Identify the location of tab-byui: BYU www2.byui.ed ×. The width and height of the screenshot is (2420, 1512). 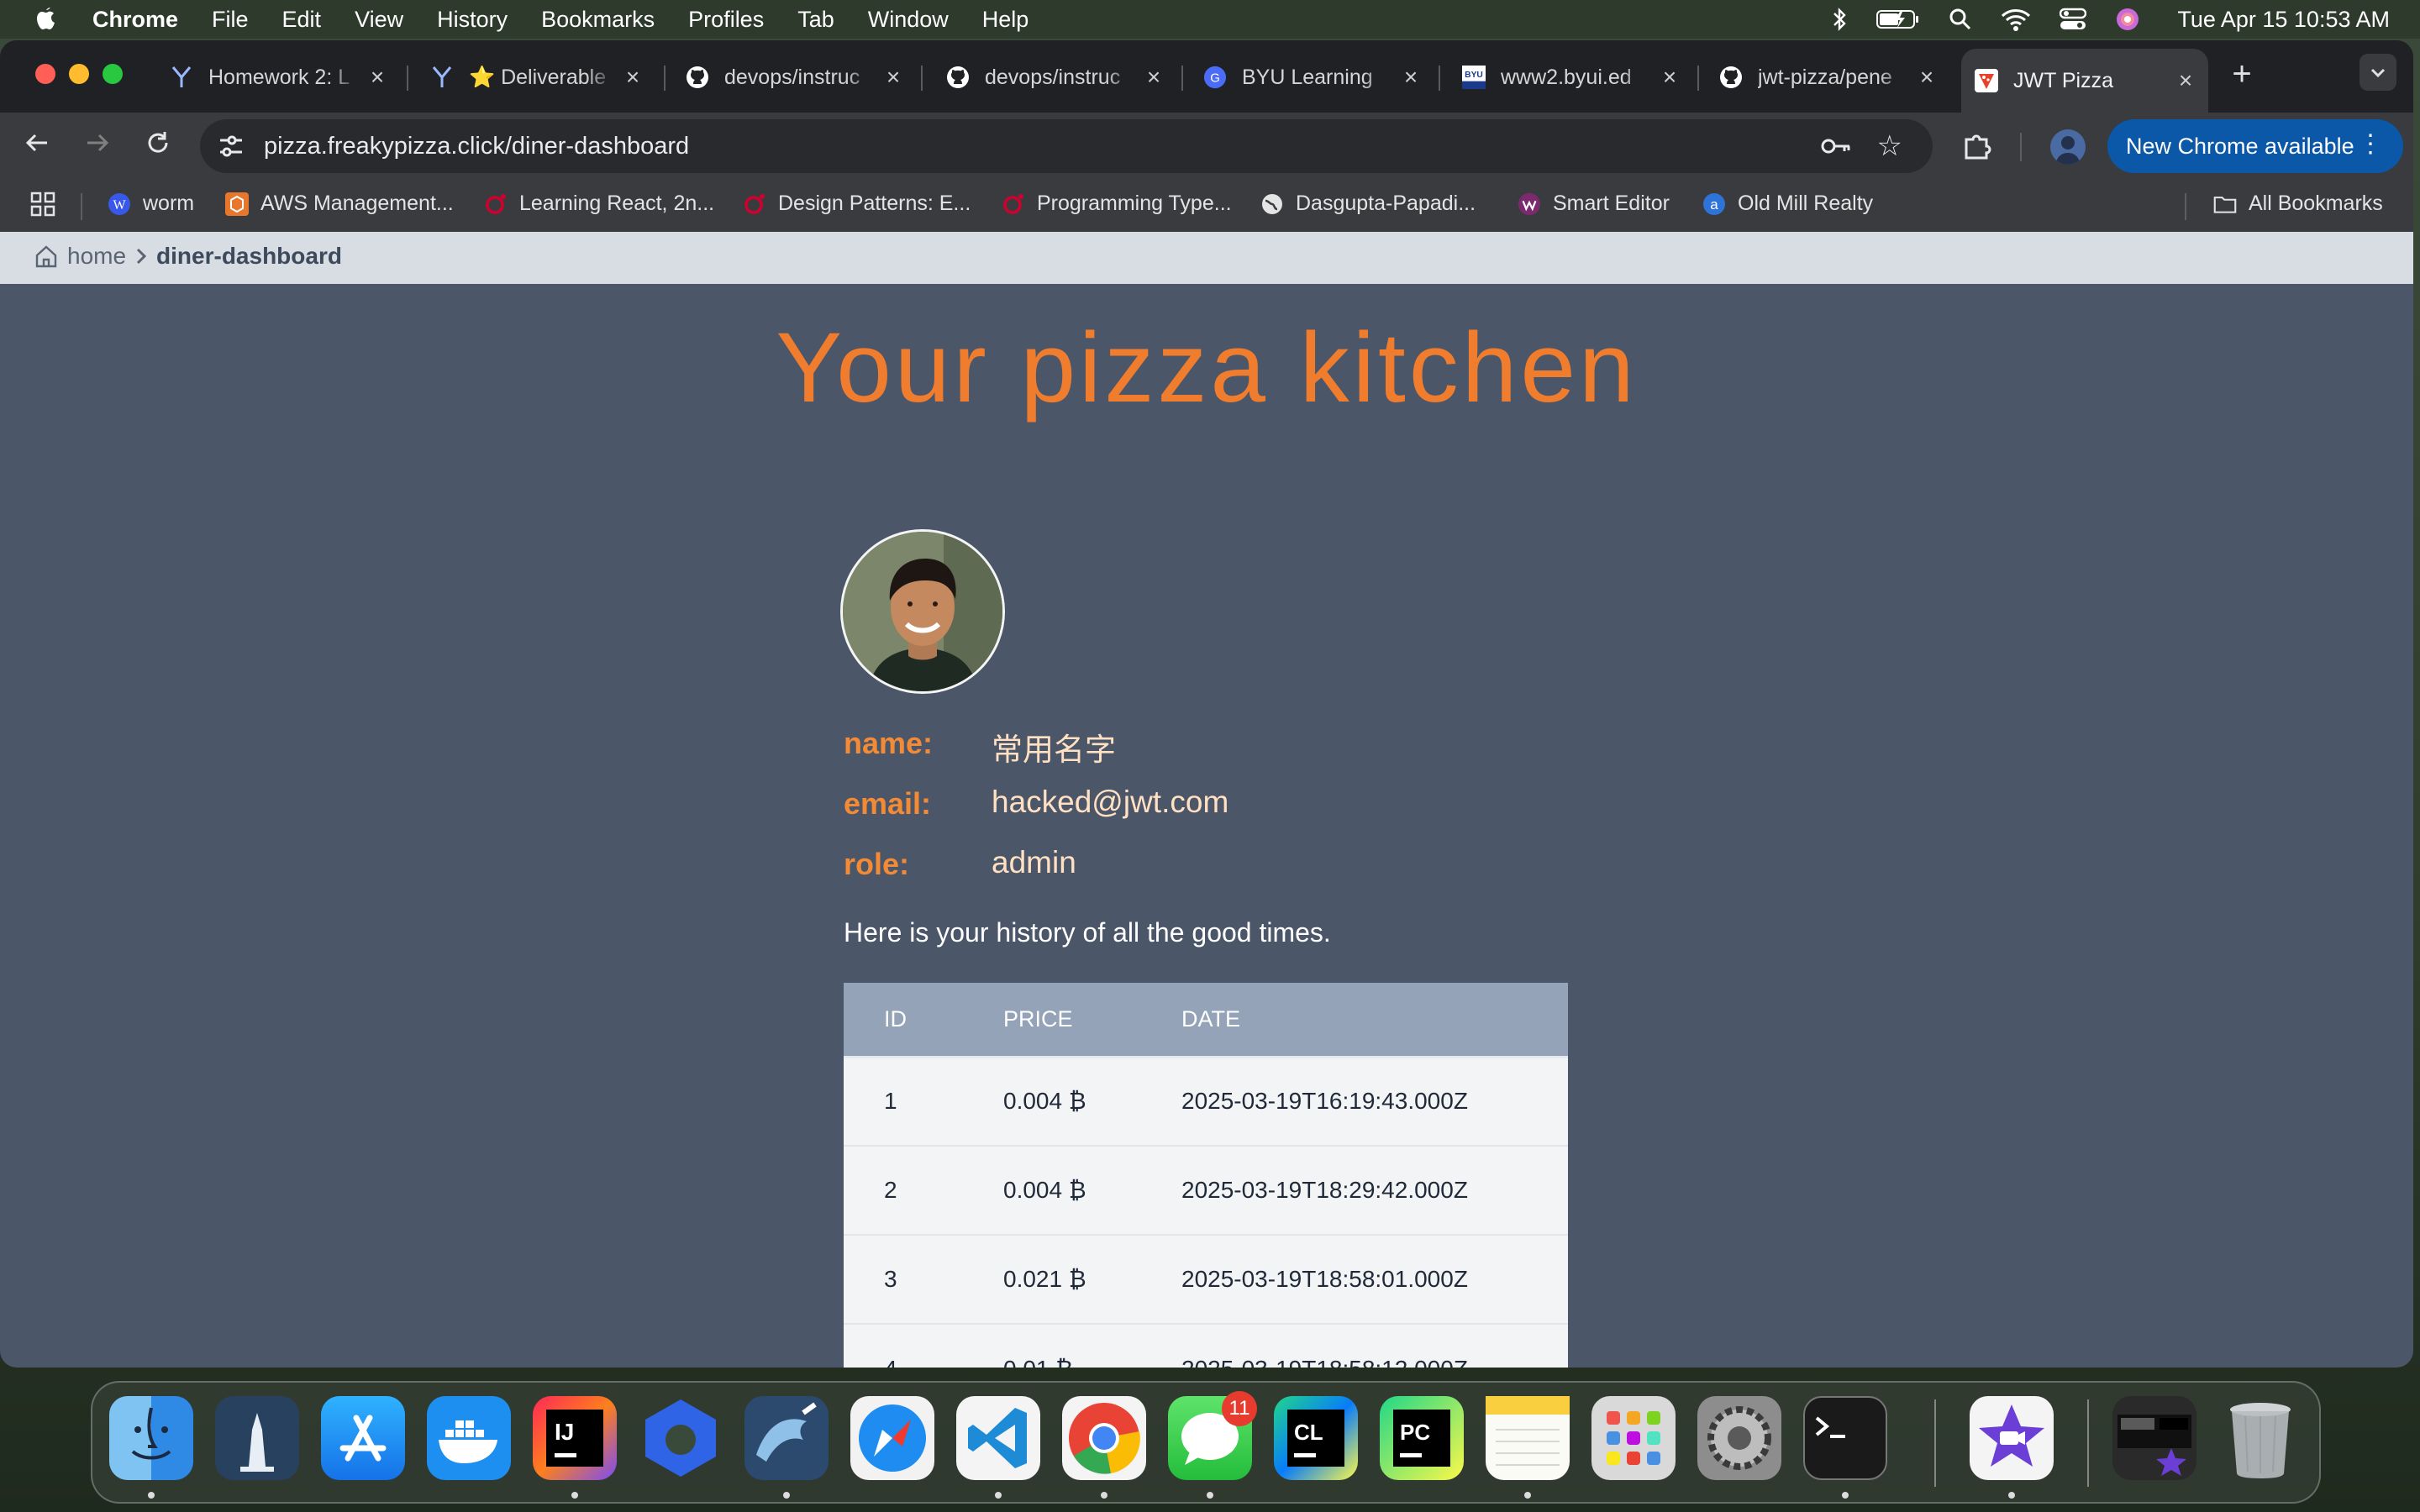
(1570, 77).